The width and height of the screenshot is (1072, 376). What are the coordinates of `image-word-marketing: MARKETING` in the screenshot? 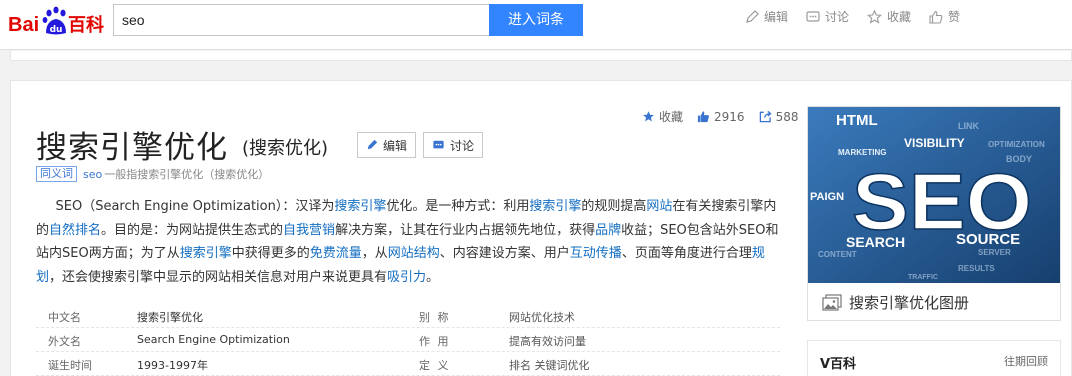 It's located at (862, 152).